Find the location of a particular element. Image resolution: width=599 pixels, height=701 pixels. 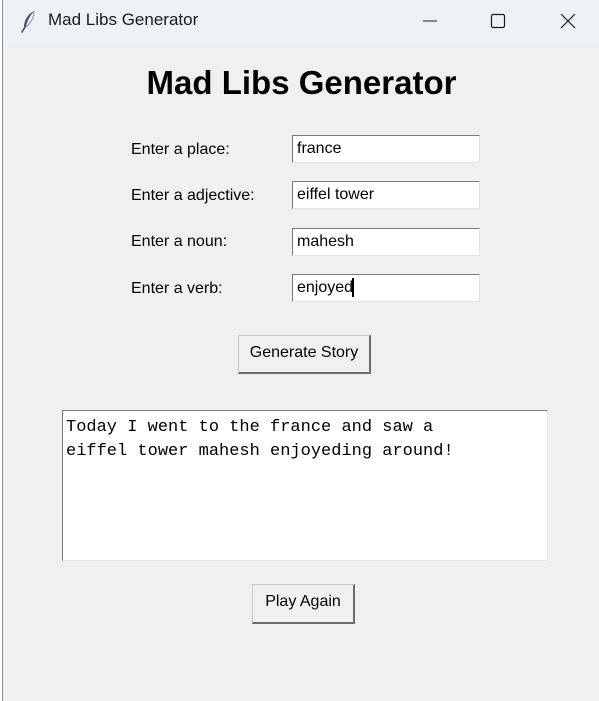

verb-label: Enter a verb: is located at coordinates (177, 288).